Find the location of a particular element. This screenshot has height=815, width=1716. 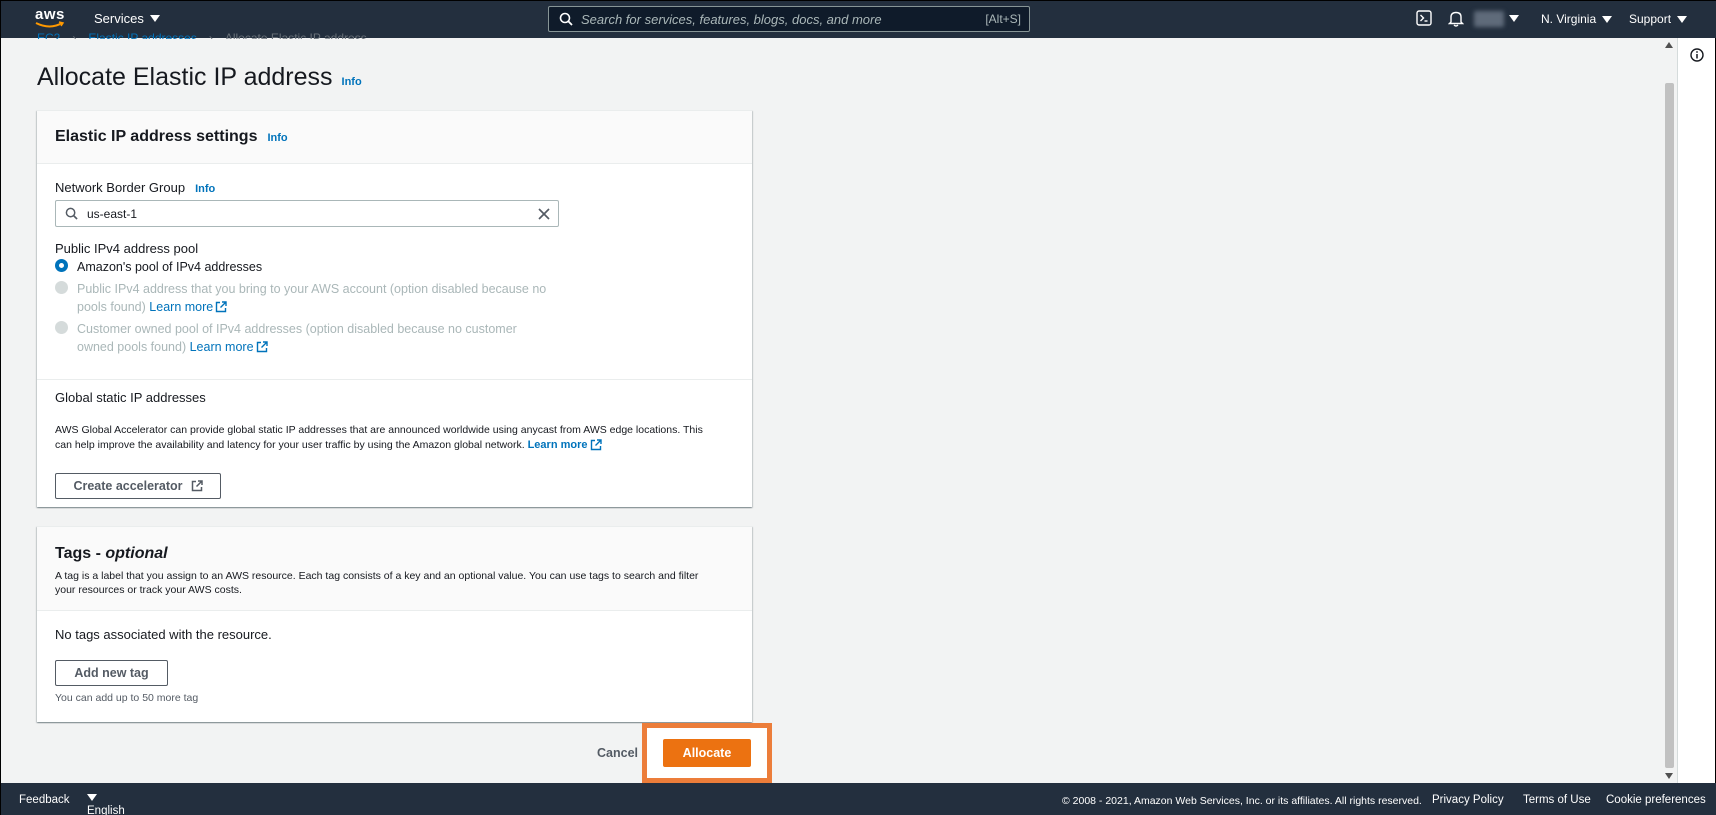

byoip-learn-more-link: Learn more is located at coordinates (188, 307).